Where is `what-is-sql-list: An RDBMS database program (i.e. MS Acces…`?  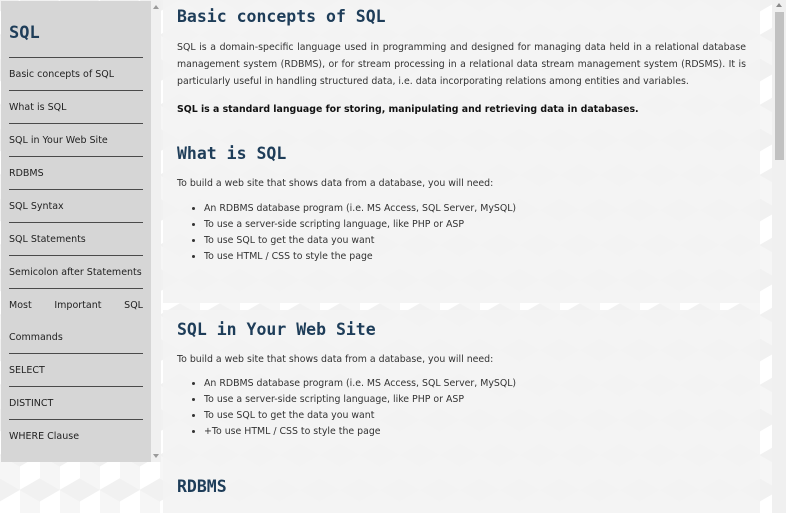
what-is-sql-list: An RDBMS database program (i.e. MS Acces… is located at coordinates (461, 233).